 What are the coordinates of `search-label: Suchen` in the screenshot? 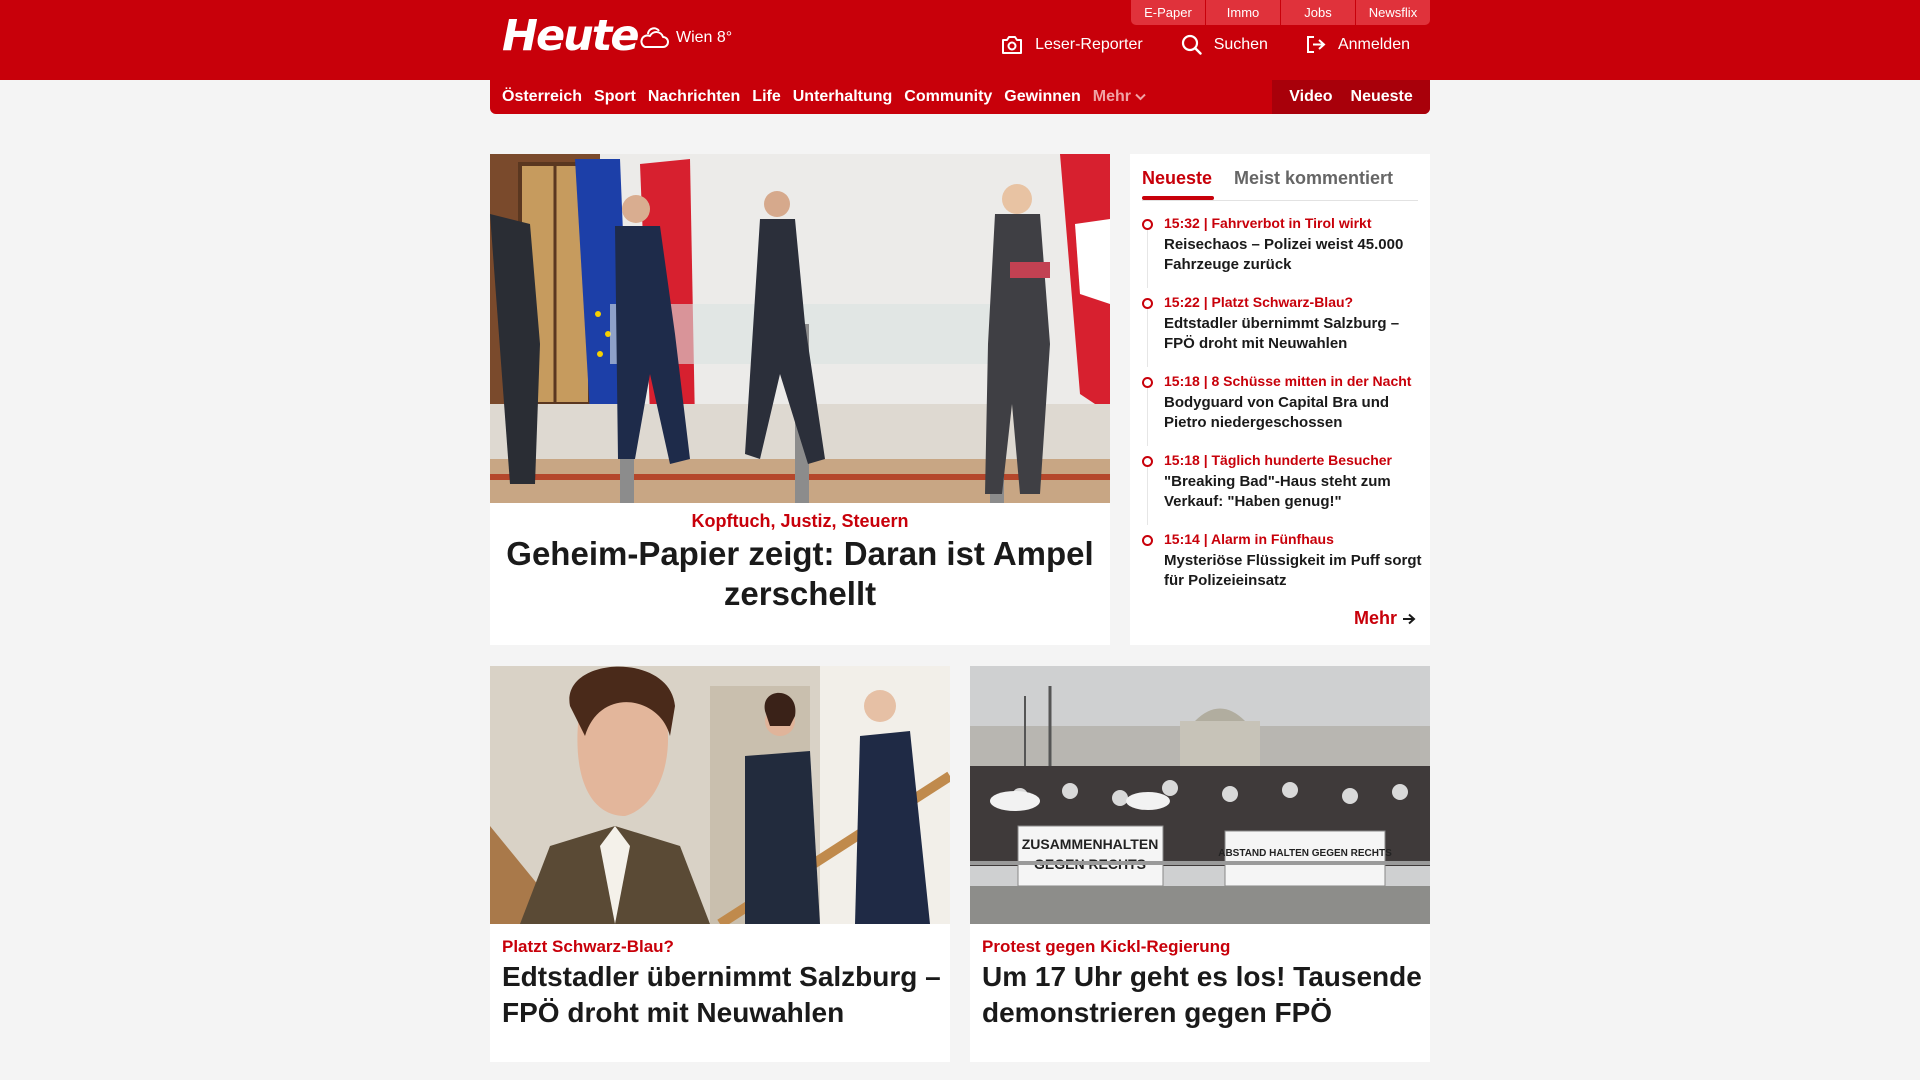 It's located at (1240, 44).